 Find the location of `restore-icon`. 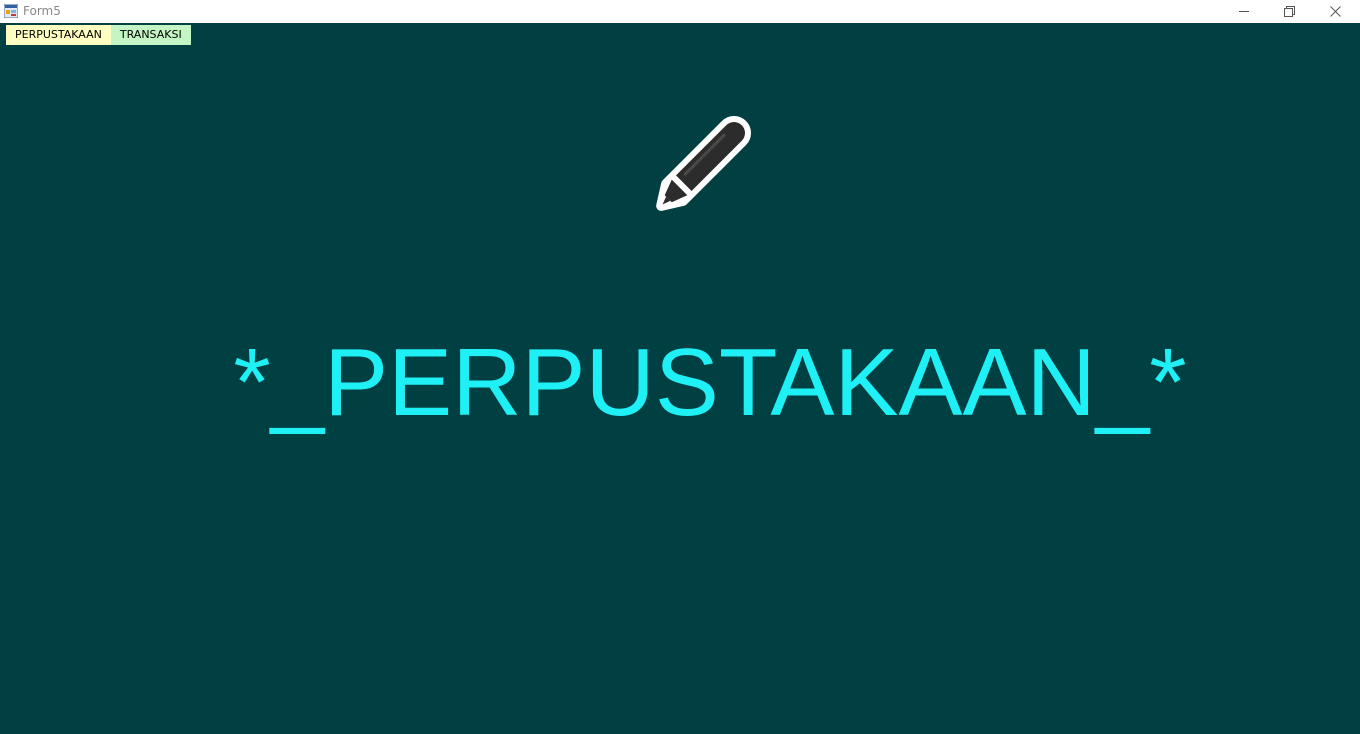

restore-icon is located at coordinates (1289, 11).